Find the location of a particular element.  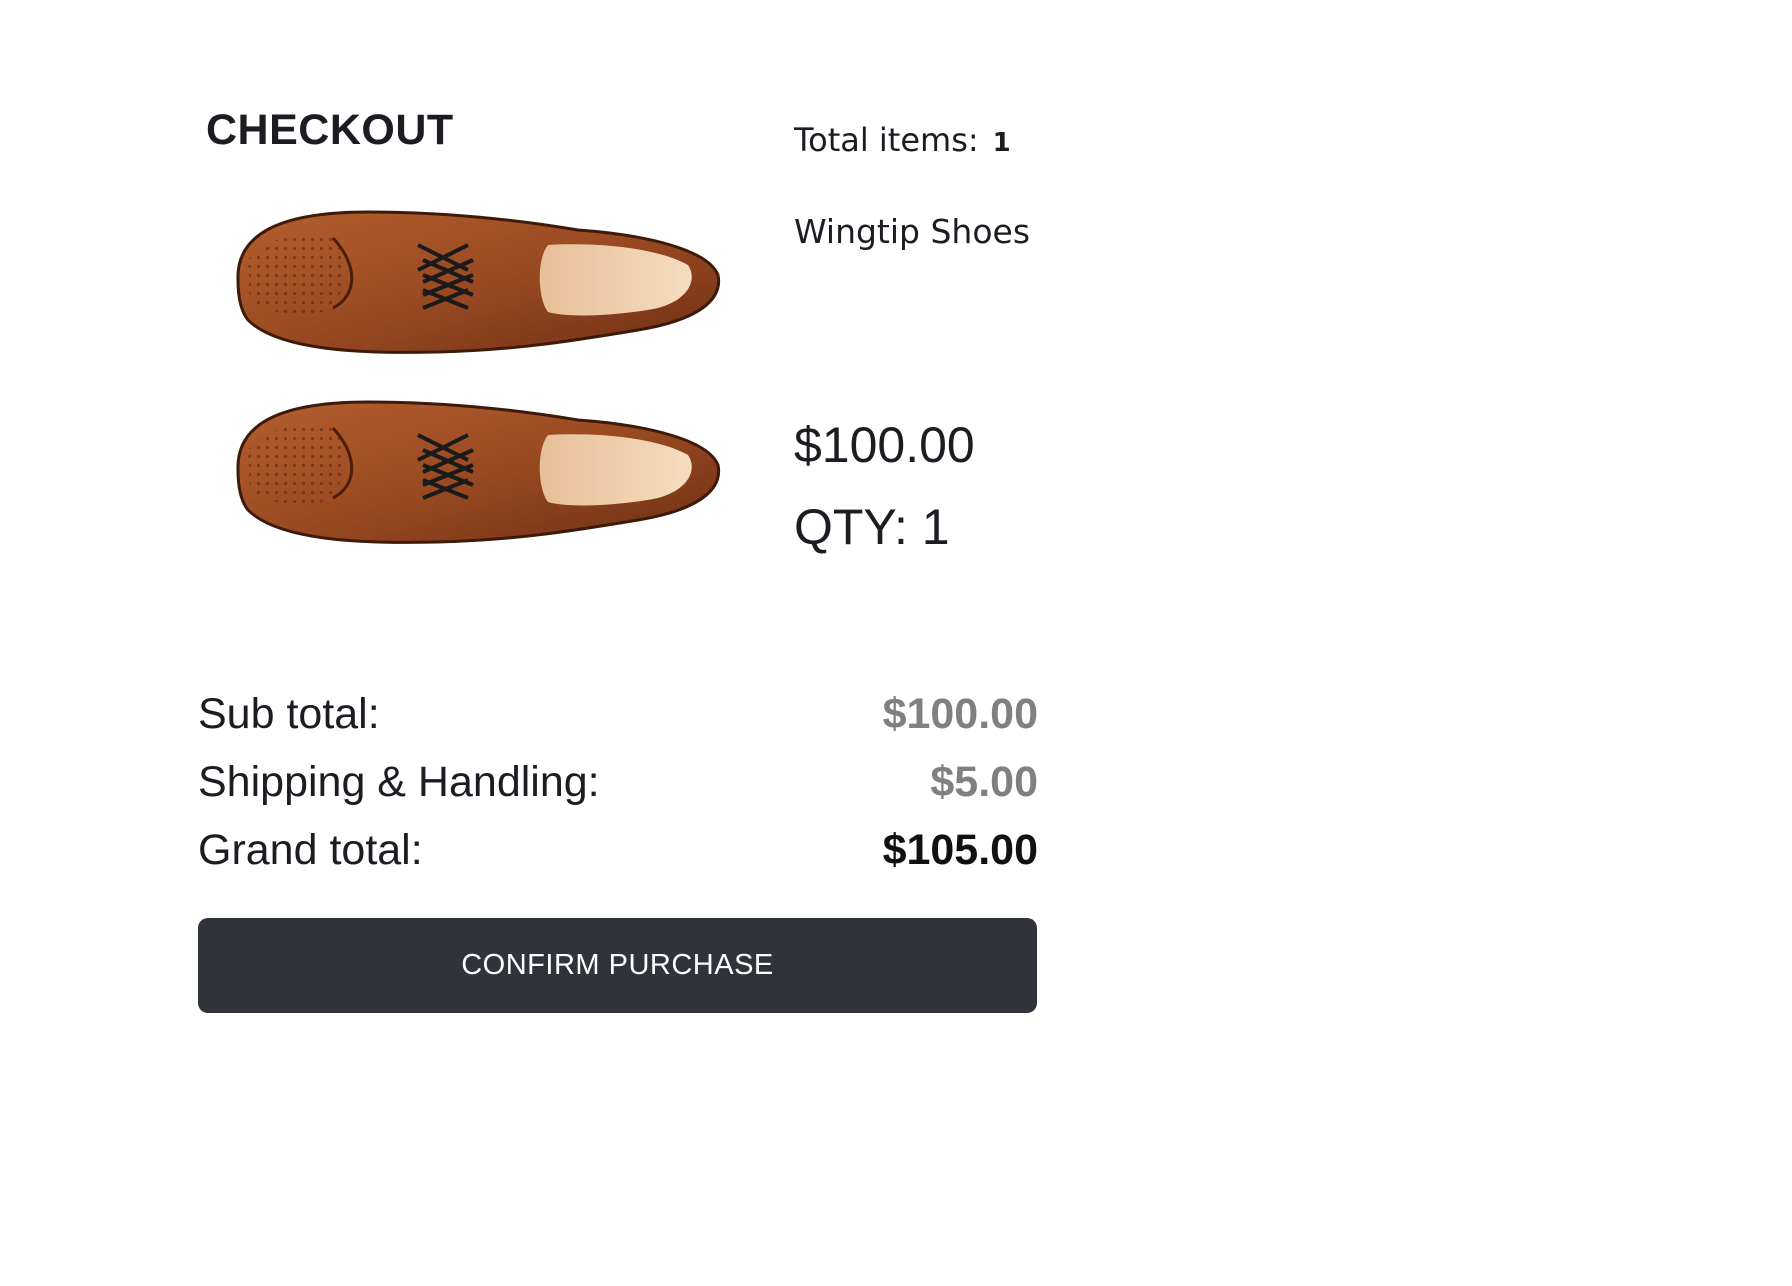

product-name: Wingtip Shoes is located at coordinates (912, 231).